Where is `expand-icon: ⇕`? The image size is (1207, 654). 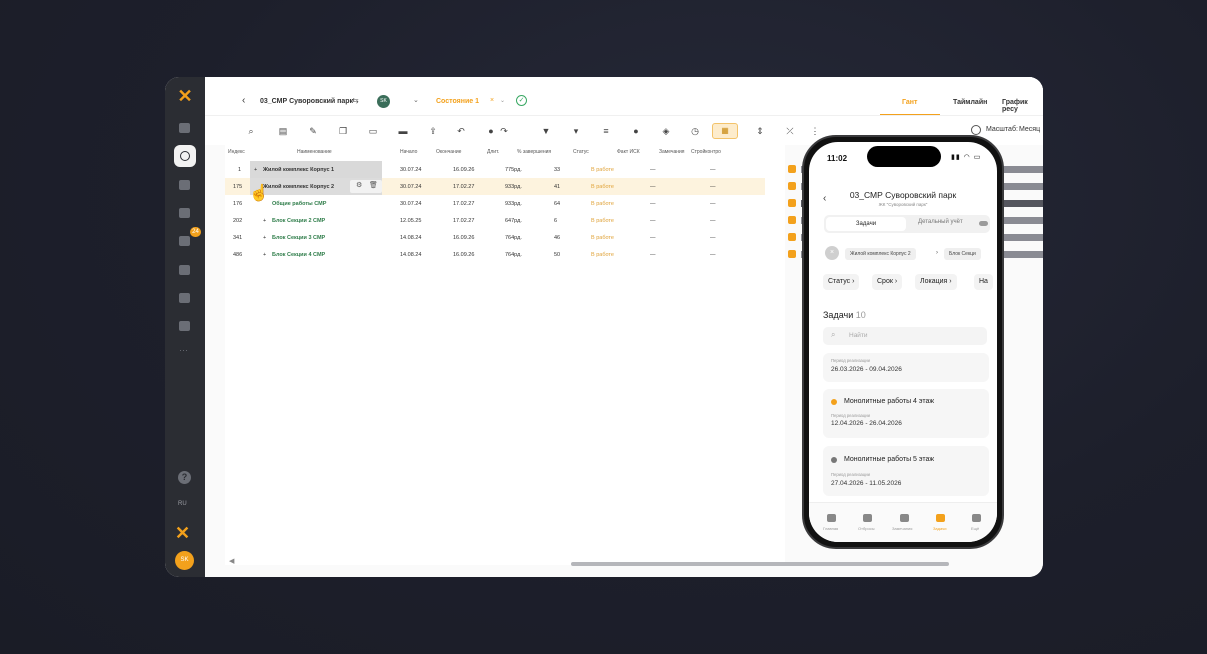 expand-icon: ⇕ is located at coordinates (760, 131).